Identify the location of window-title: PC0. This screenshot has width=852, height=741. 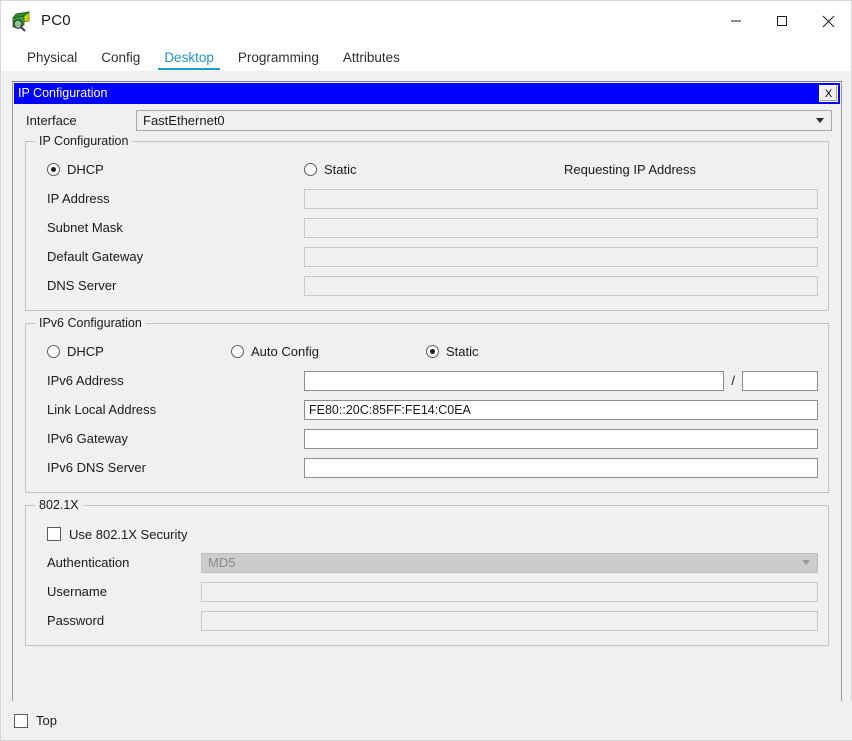
(56, 20).